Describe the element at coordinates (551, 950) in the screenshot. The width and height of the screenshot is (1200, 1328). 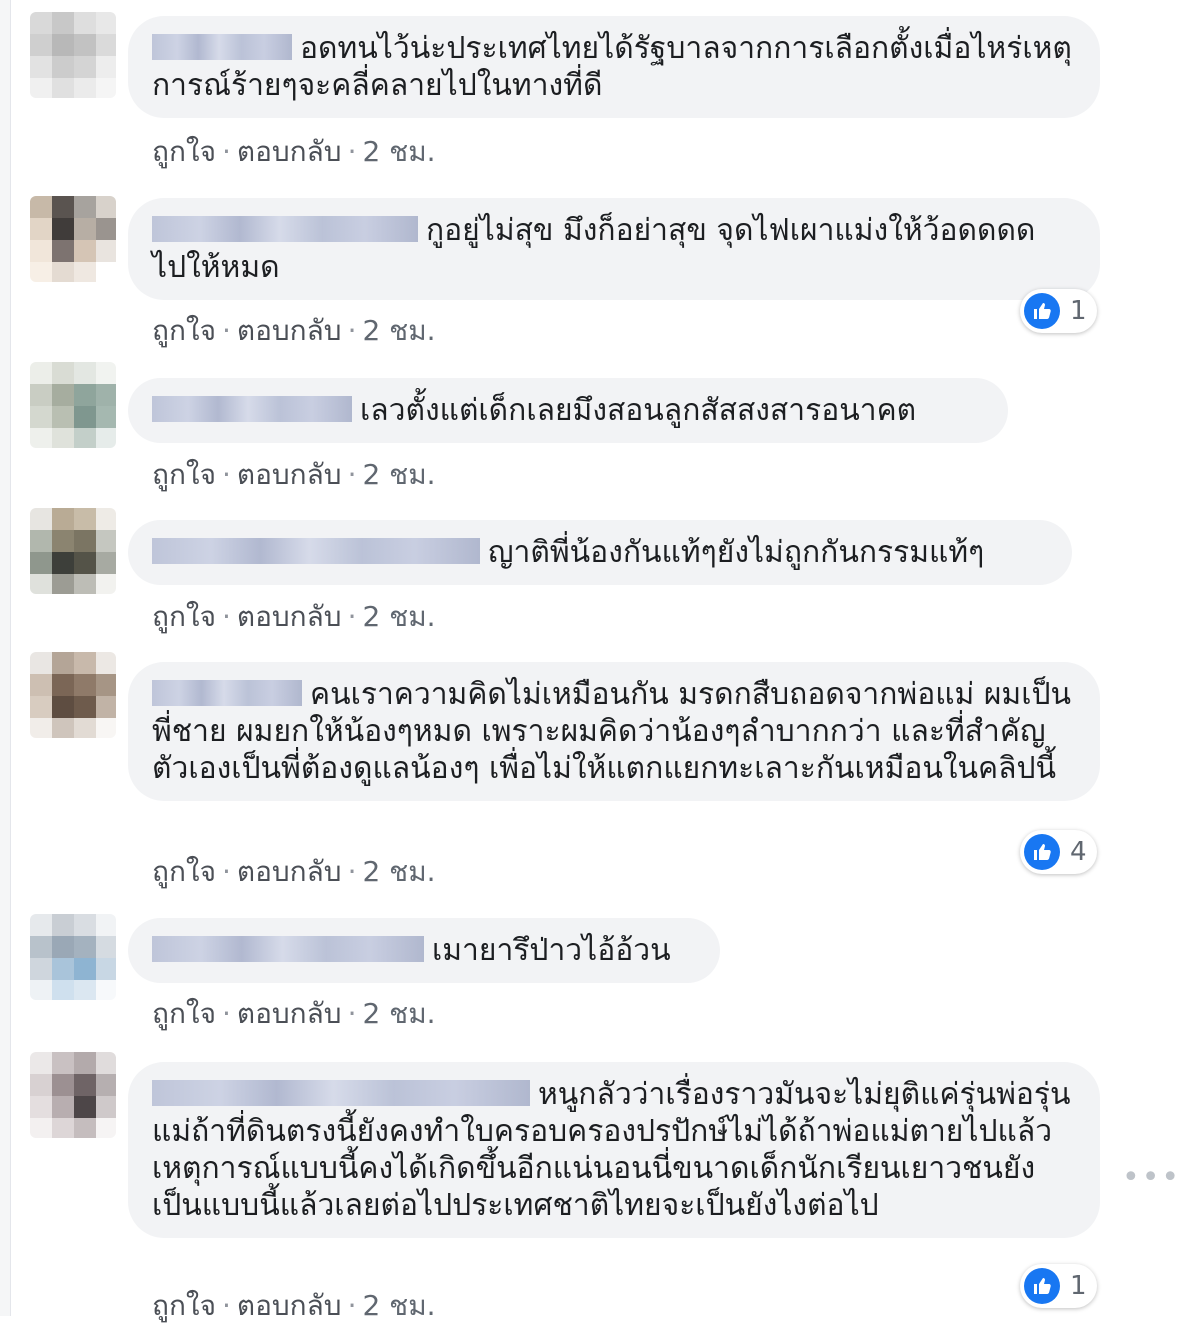
I see `comment-text: เมายารึป่าวไอ้อ้วน` at that location.